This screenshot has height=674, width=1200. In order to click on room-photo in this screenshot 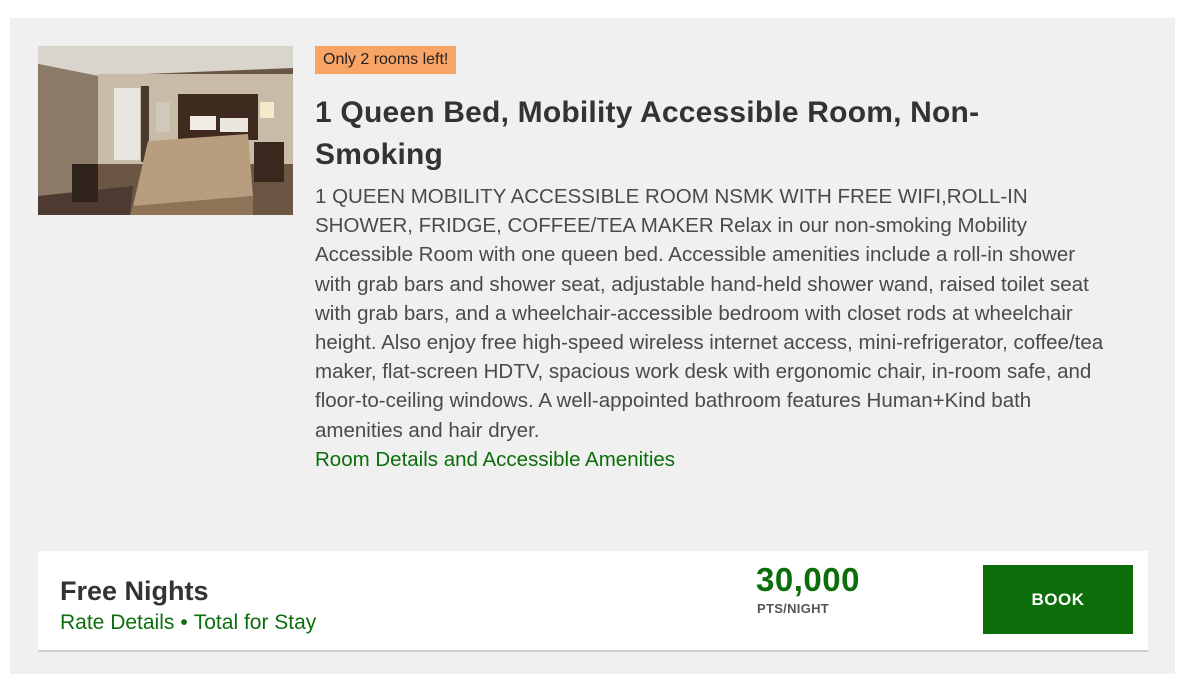, I will do `click(165, 130)`.